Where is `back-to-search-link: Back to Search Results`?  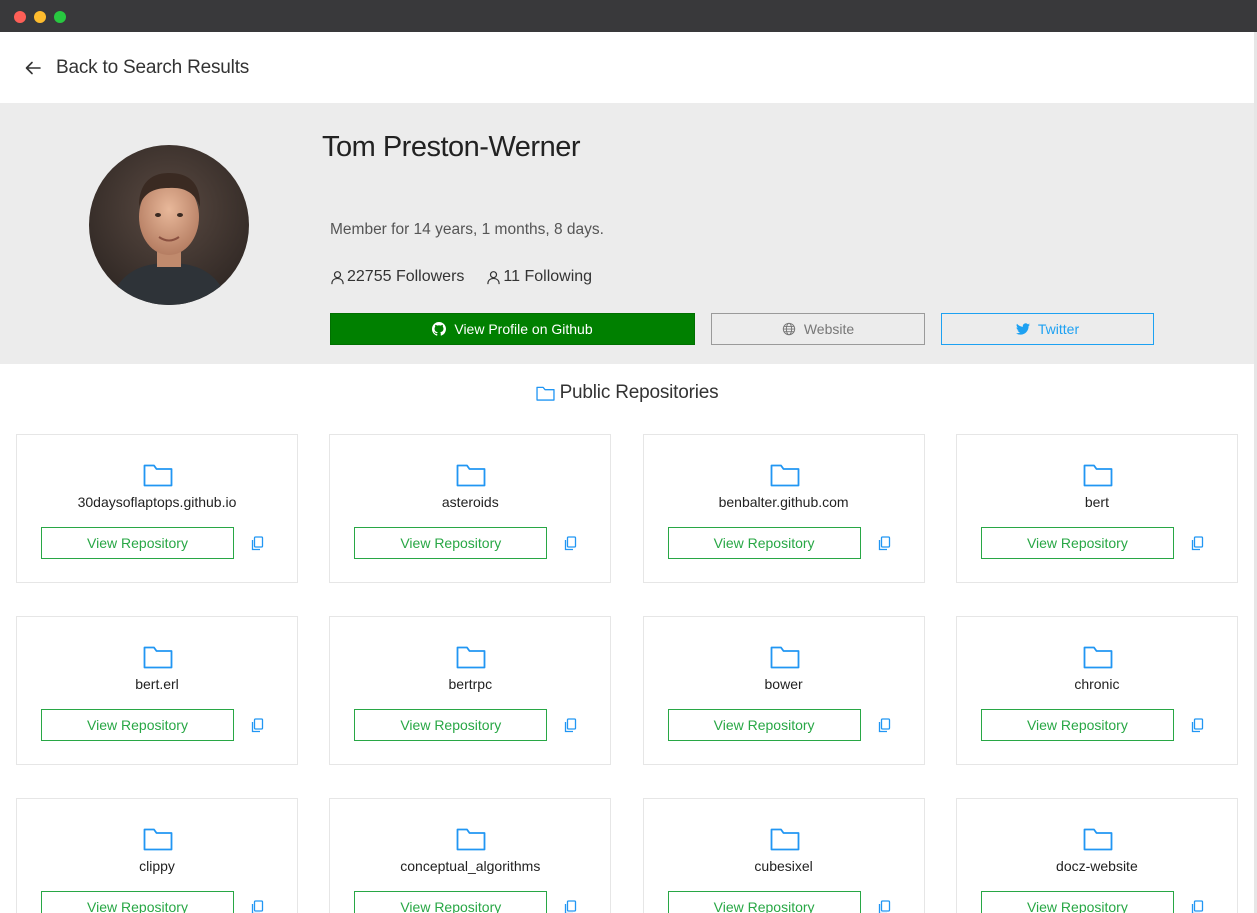
back-to-search-link: Back to Search Results is located at coordinates (136, 68).